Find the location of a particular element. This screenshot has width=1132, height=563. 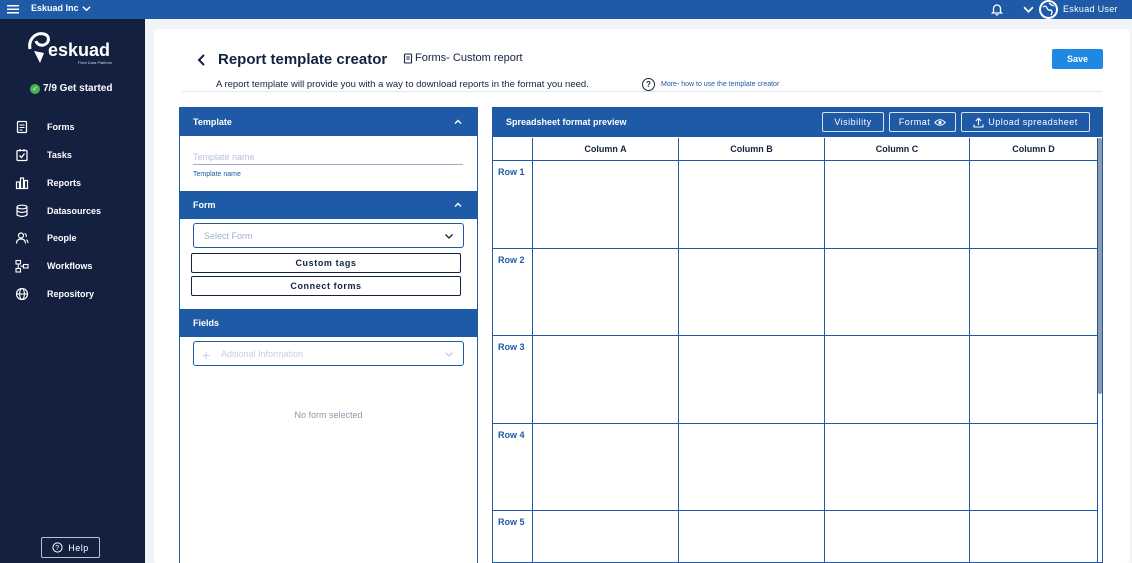

help-link: More- how to use the template creator is located at coordinates (720, 84).